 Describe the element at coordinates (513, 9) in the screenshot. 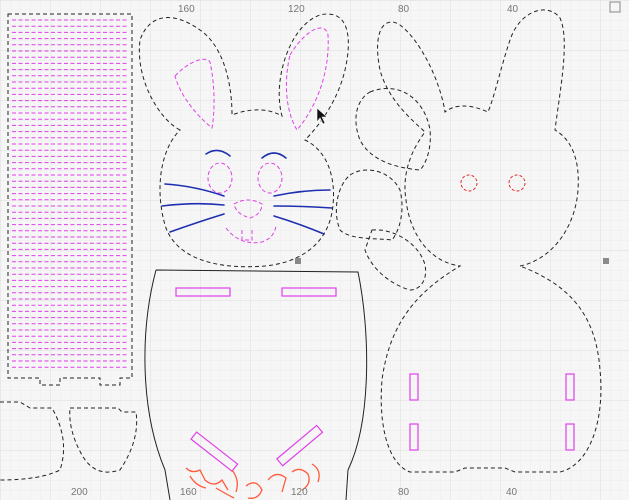

I see `ruler-top-label-40: 40` at that location.